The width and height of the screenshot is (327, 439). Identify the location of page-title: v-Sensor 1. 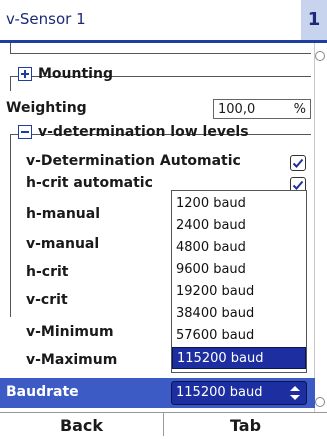
(46, 19).